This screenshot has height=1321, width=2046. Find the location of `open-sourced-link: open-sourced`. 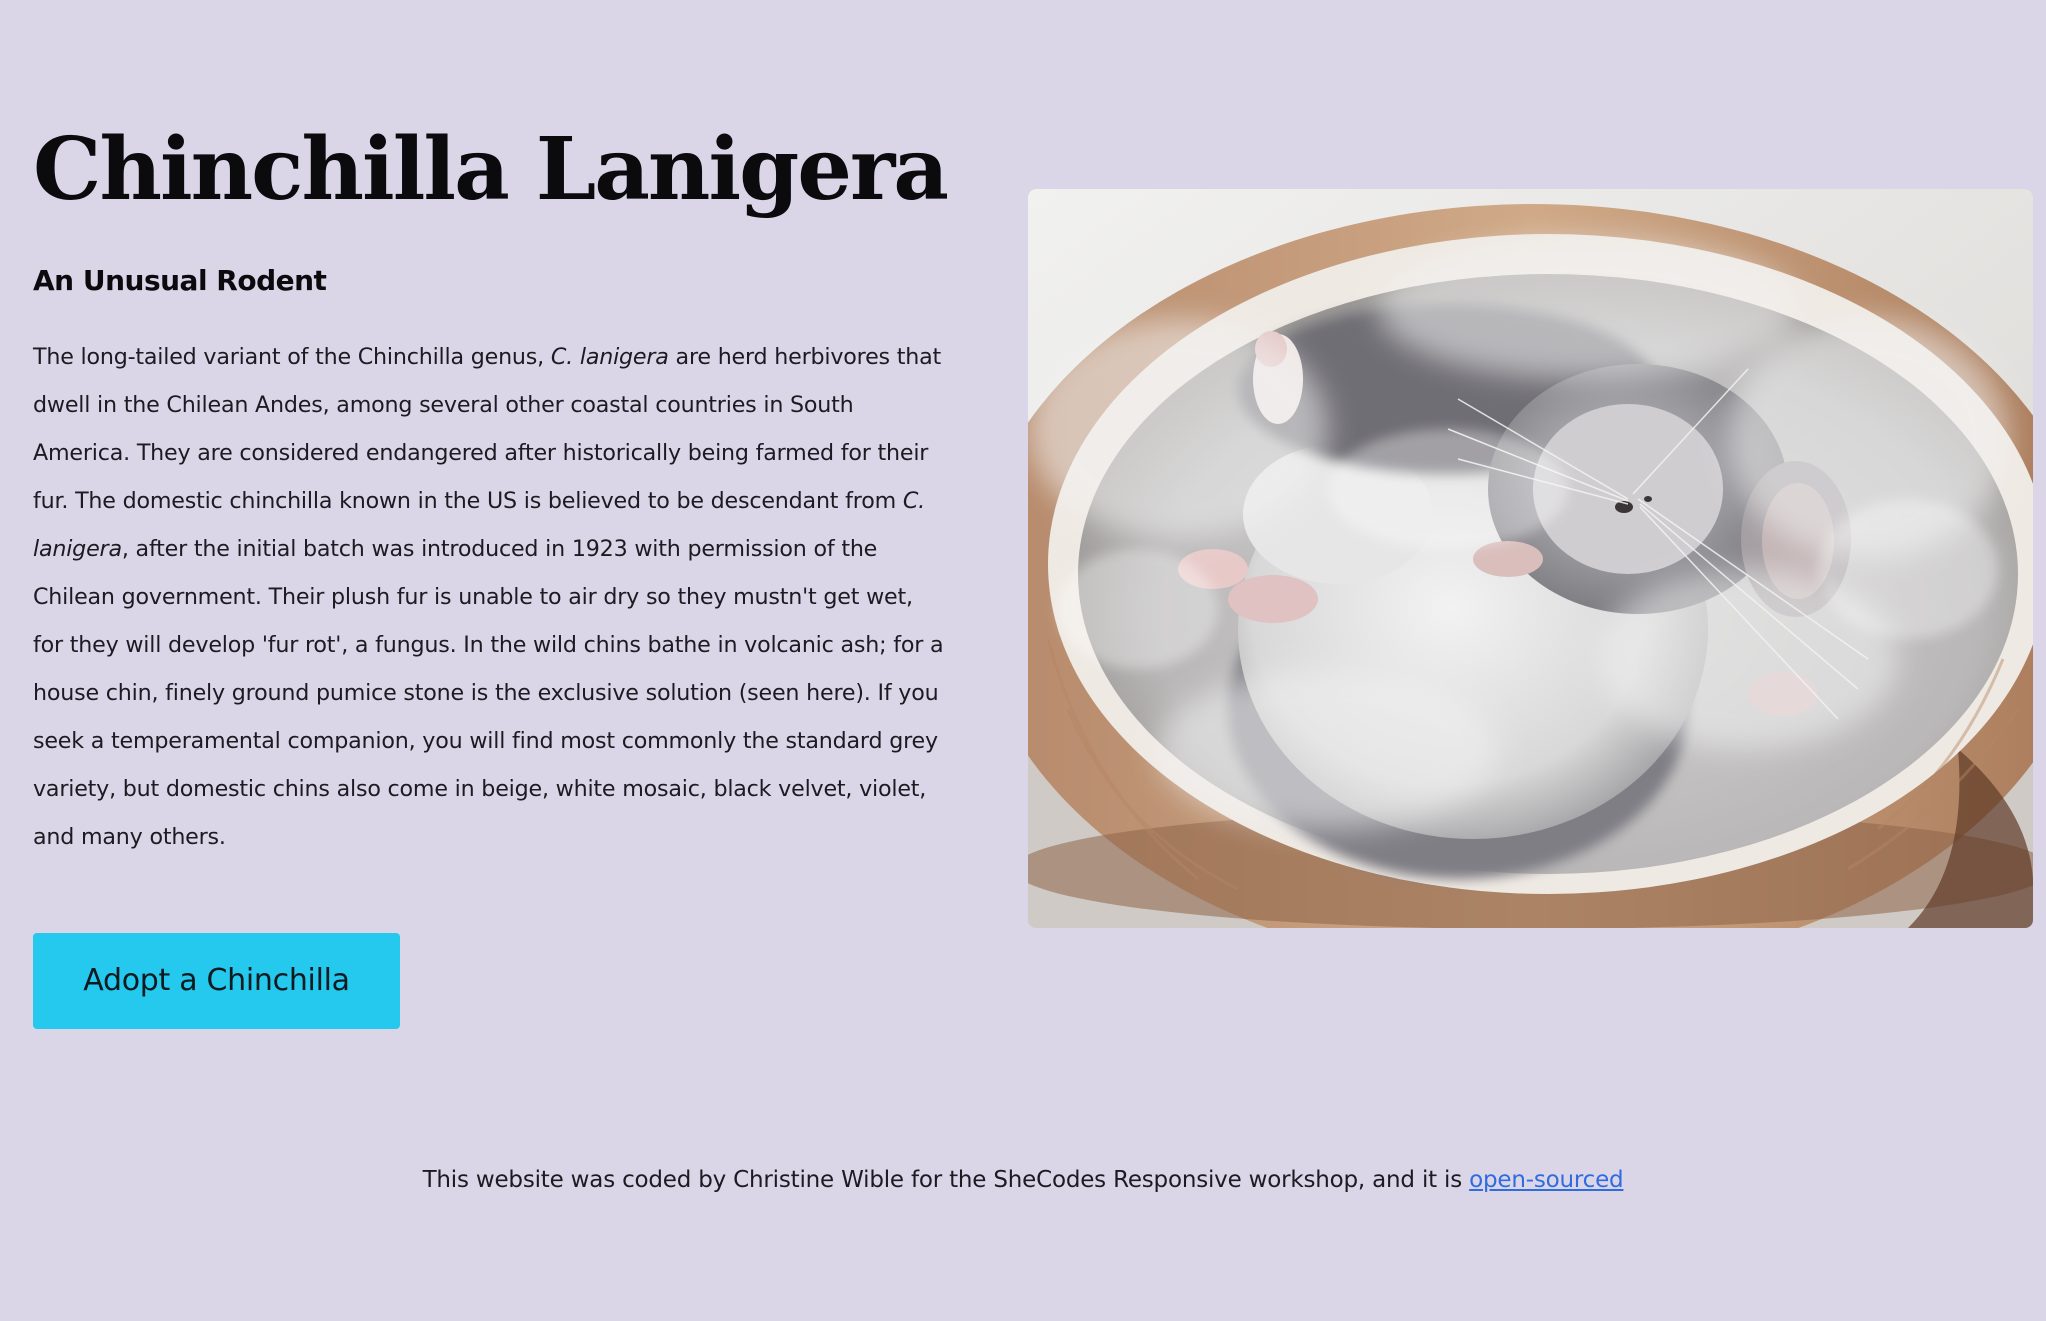

open-sourced-link: open-sourced is located at coordinates (1546, 1180).